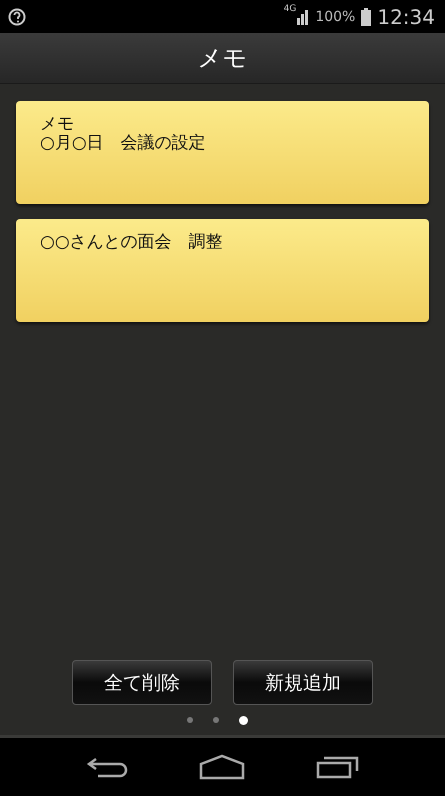 The image size is (445, 796). I want to click on back-icon, so click(107, 767).